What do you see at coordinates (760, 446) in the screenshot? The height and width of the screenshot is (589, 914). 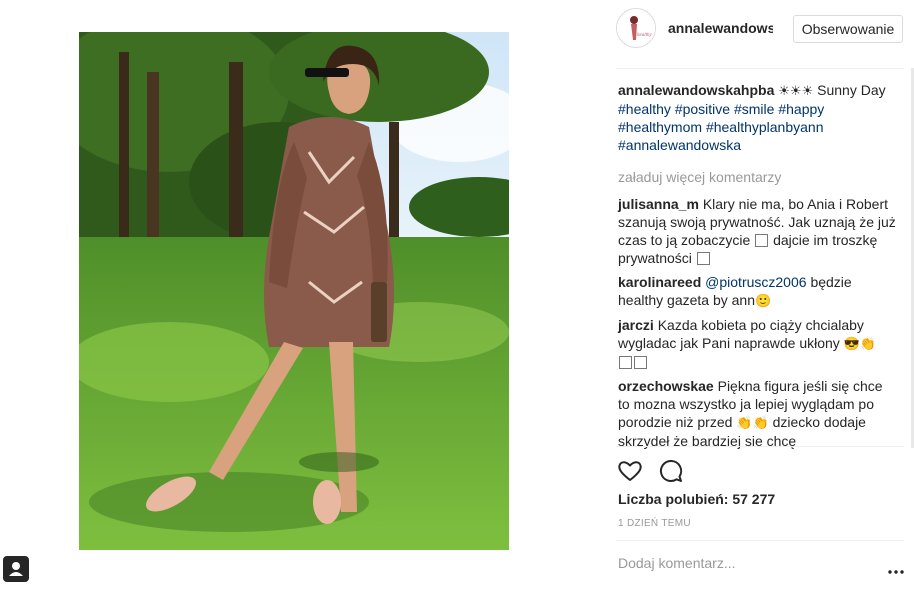 I see `actions-divider` at bounding box center [760, 446].